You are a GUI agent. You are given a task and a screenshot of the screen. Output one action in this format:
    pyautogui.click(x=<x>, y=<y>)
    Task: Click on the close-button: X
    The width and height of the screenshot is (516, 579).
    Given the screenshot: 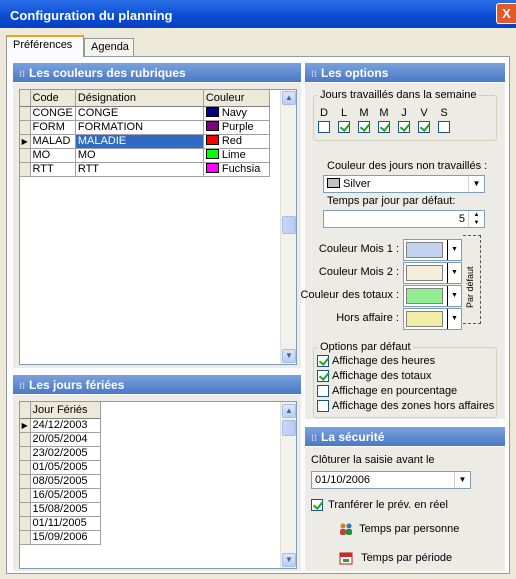 What is the action you would take?
    pyautogui.click(x=506, y=13)
    